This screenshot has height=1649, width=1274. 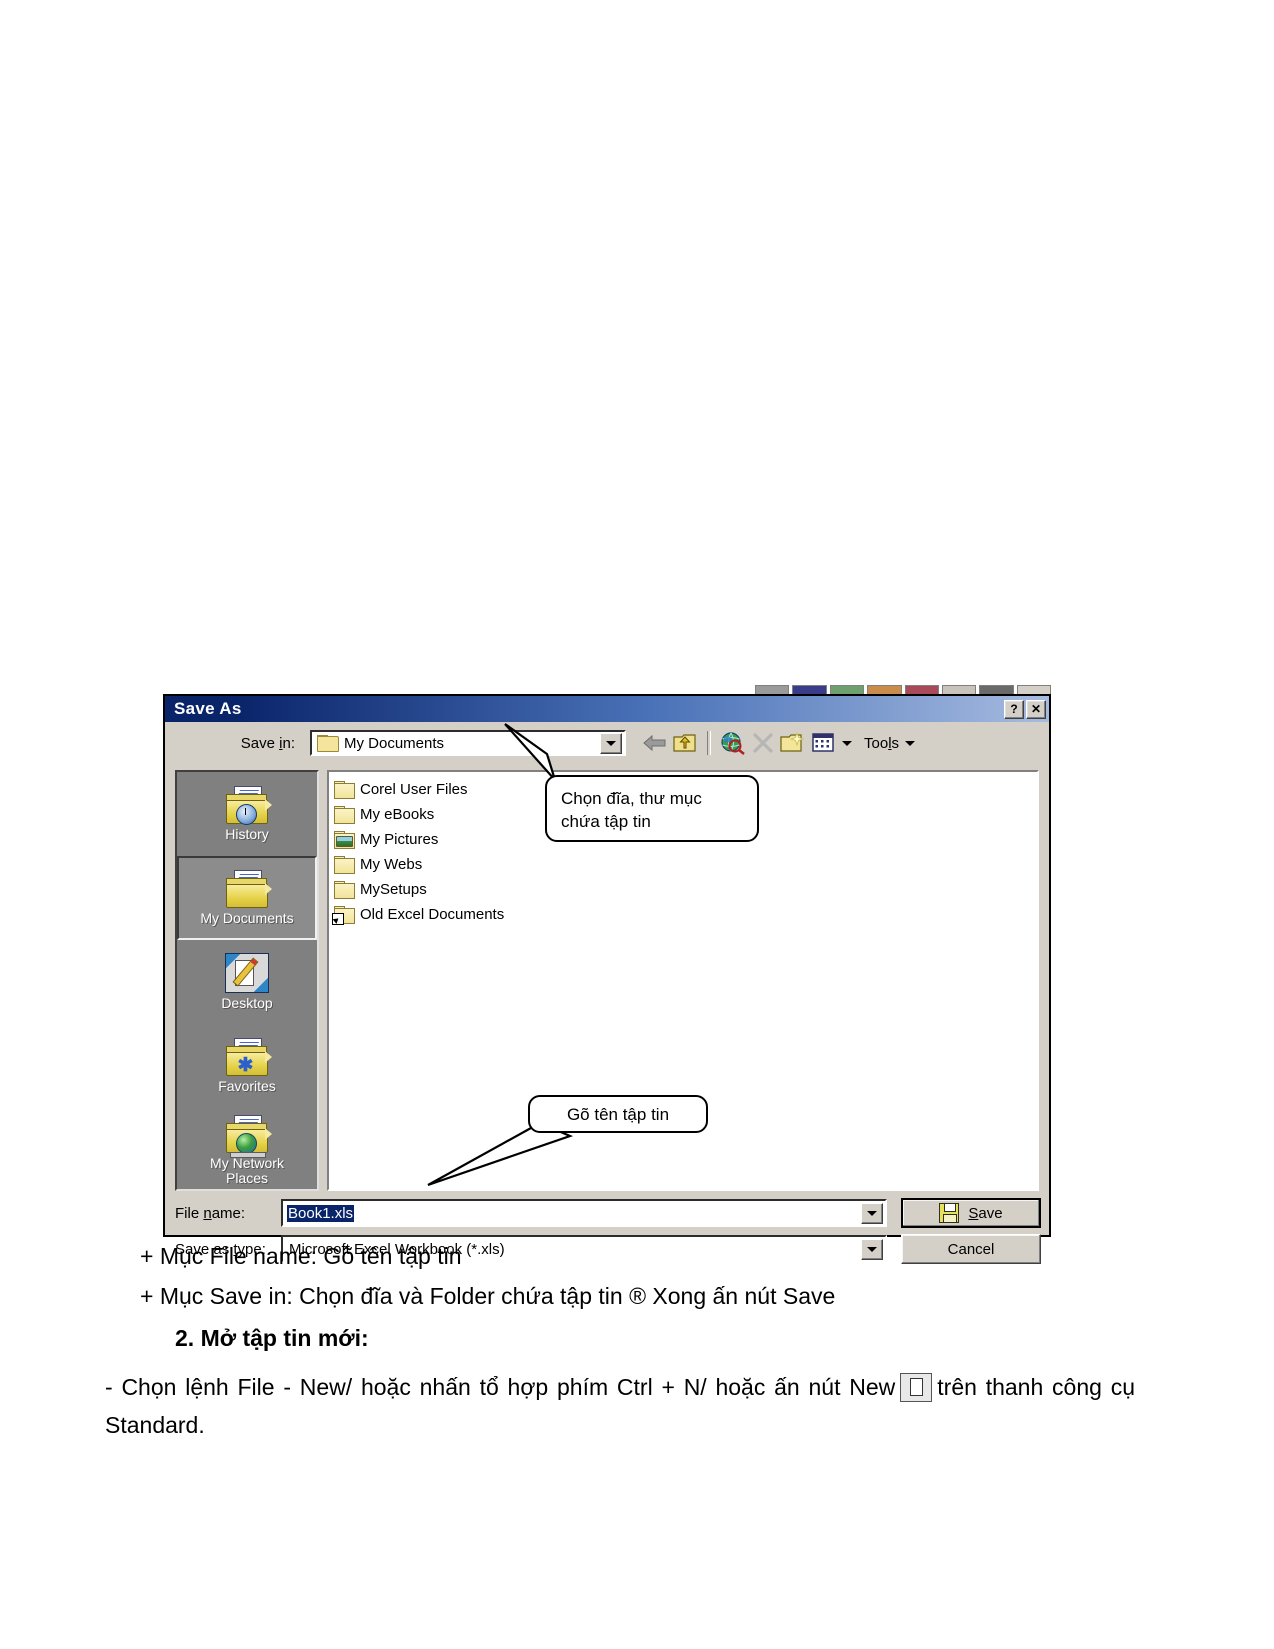 What do you see at coordinates (910, 743) in the screenshot?
I see `chevron-down-icon` at bounding box center [910, 743].